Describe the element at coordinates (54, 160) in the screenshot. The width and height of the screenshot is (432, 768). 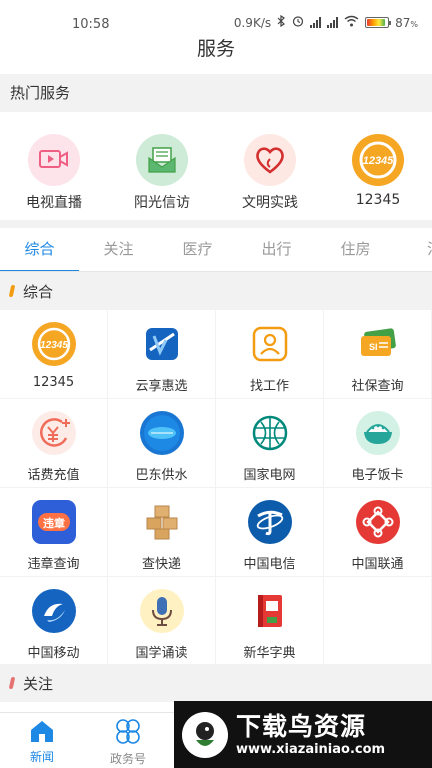
I see `tv-live-icon` at that location.